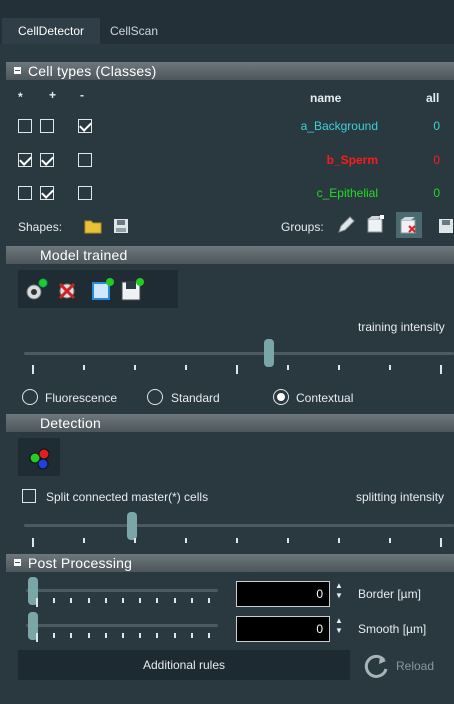 The width and height of the screenshot is (454, 704). What do you see at coordinates (132, 290) in the screenshot?
I see `save-model-icon` at bounding box center [132, 290].